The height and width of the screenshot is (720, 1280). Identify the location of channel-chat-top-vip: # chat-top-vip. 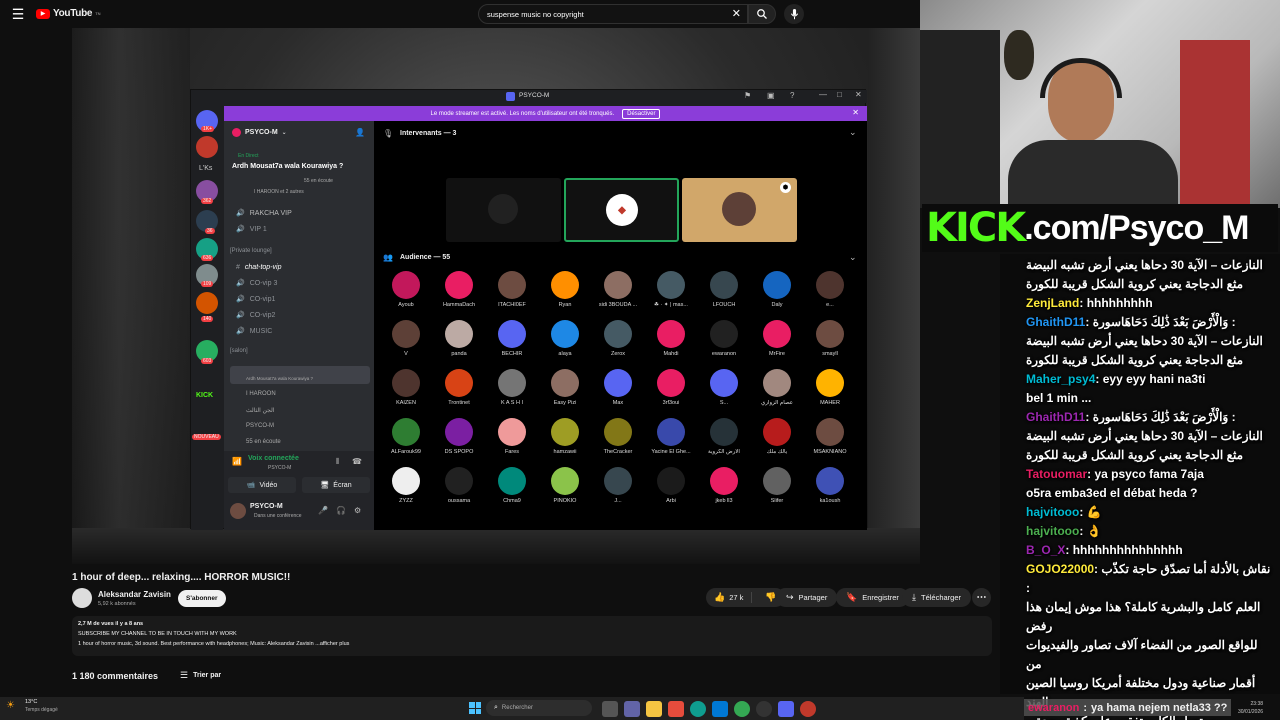
(284, 267).